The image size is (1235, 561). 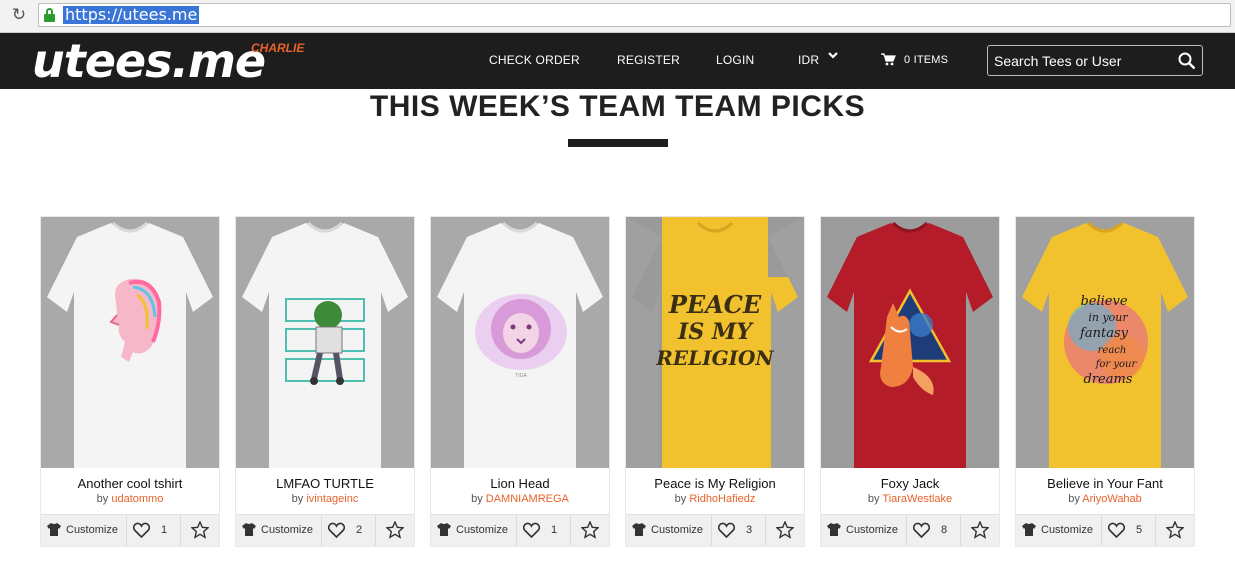 What do you see at coordinates (833, 55) in the screenshot?
I see `chevron-down-icon` at bounding box center [833, 55].